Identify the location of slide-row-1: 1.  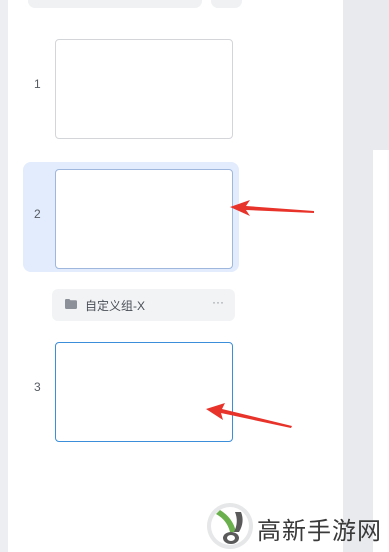
(131, 87).